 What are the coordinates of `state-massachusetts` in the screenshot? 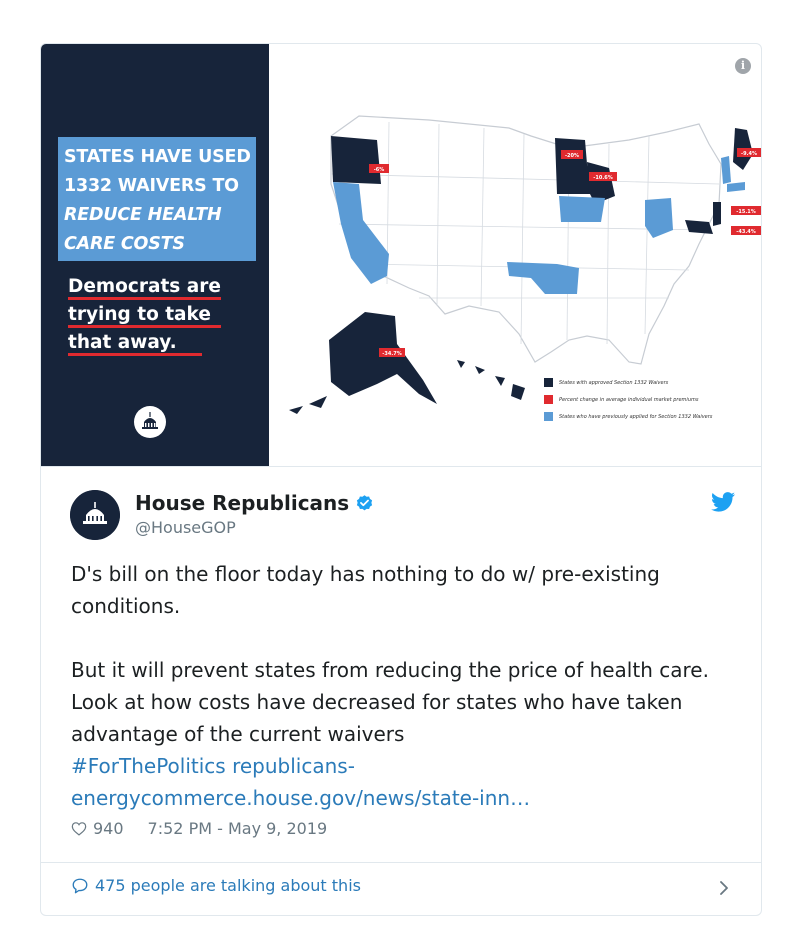 It's located at (736, 187).